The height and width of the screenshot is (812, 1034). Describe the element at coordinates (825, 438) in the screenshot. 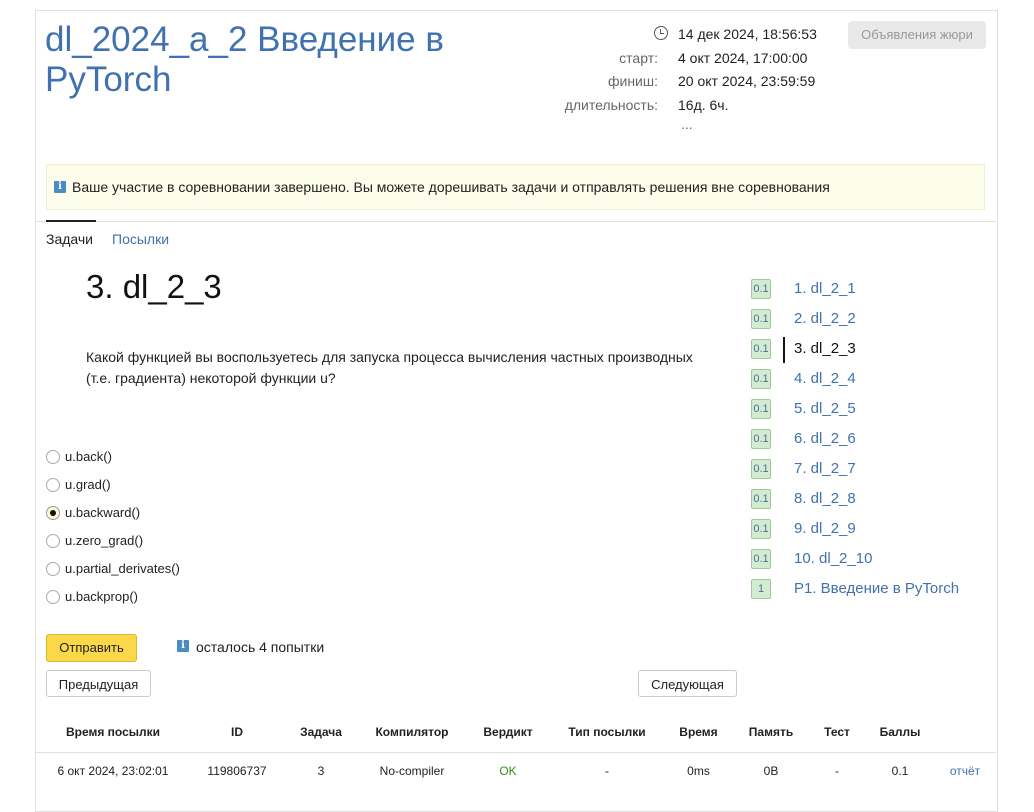

I see `problem-link: 6. dl_2_6` at that location.